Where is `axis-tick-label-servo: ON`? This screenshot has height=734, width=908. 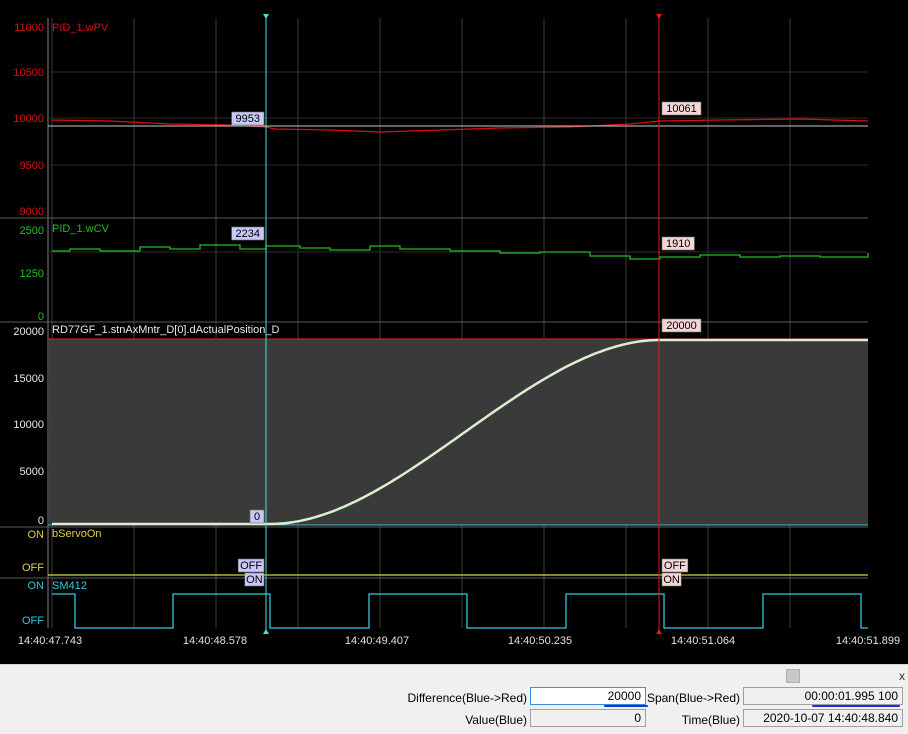 axis-tick-label-servo: ON is located at coordinates (36, 535).